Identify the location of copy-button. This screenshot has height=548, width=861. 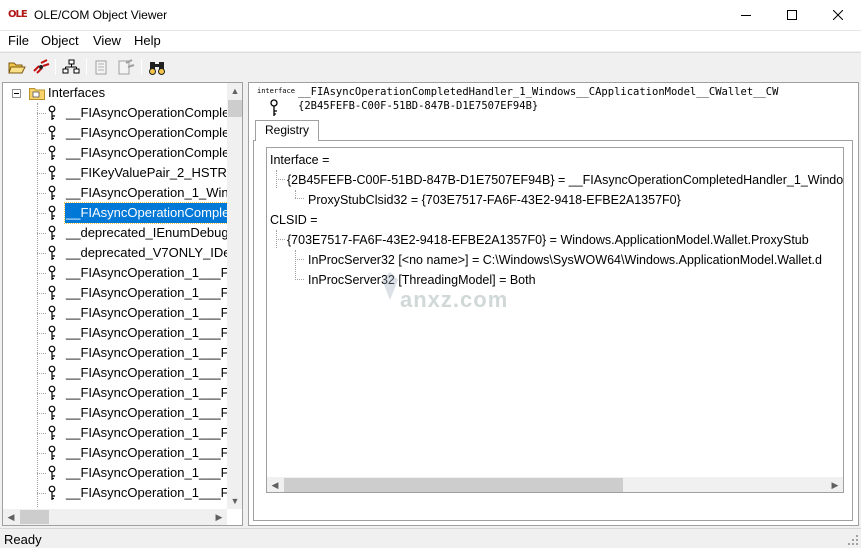
(102, 67).